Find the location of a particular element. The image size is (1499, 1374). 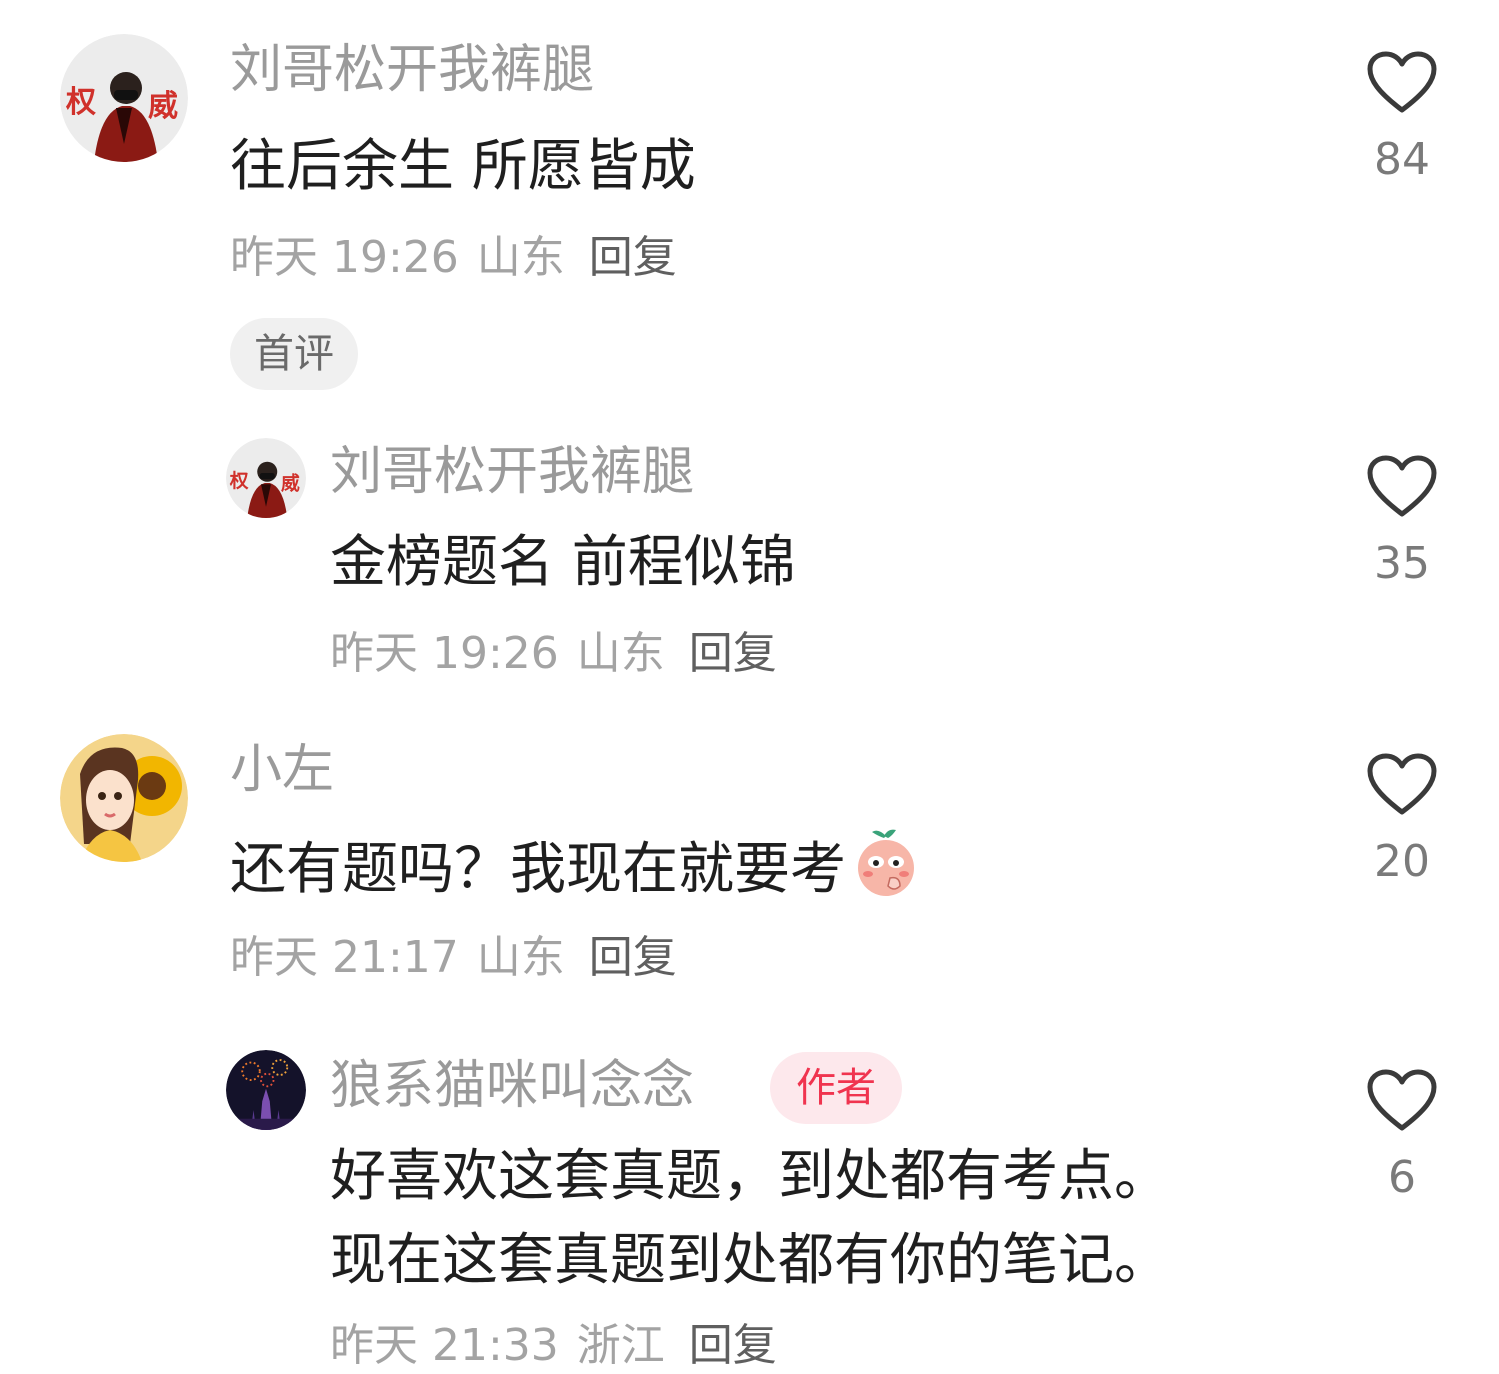

username: 小左 is located at coordinates (282, 770).